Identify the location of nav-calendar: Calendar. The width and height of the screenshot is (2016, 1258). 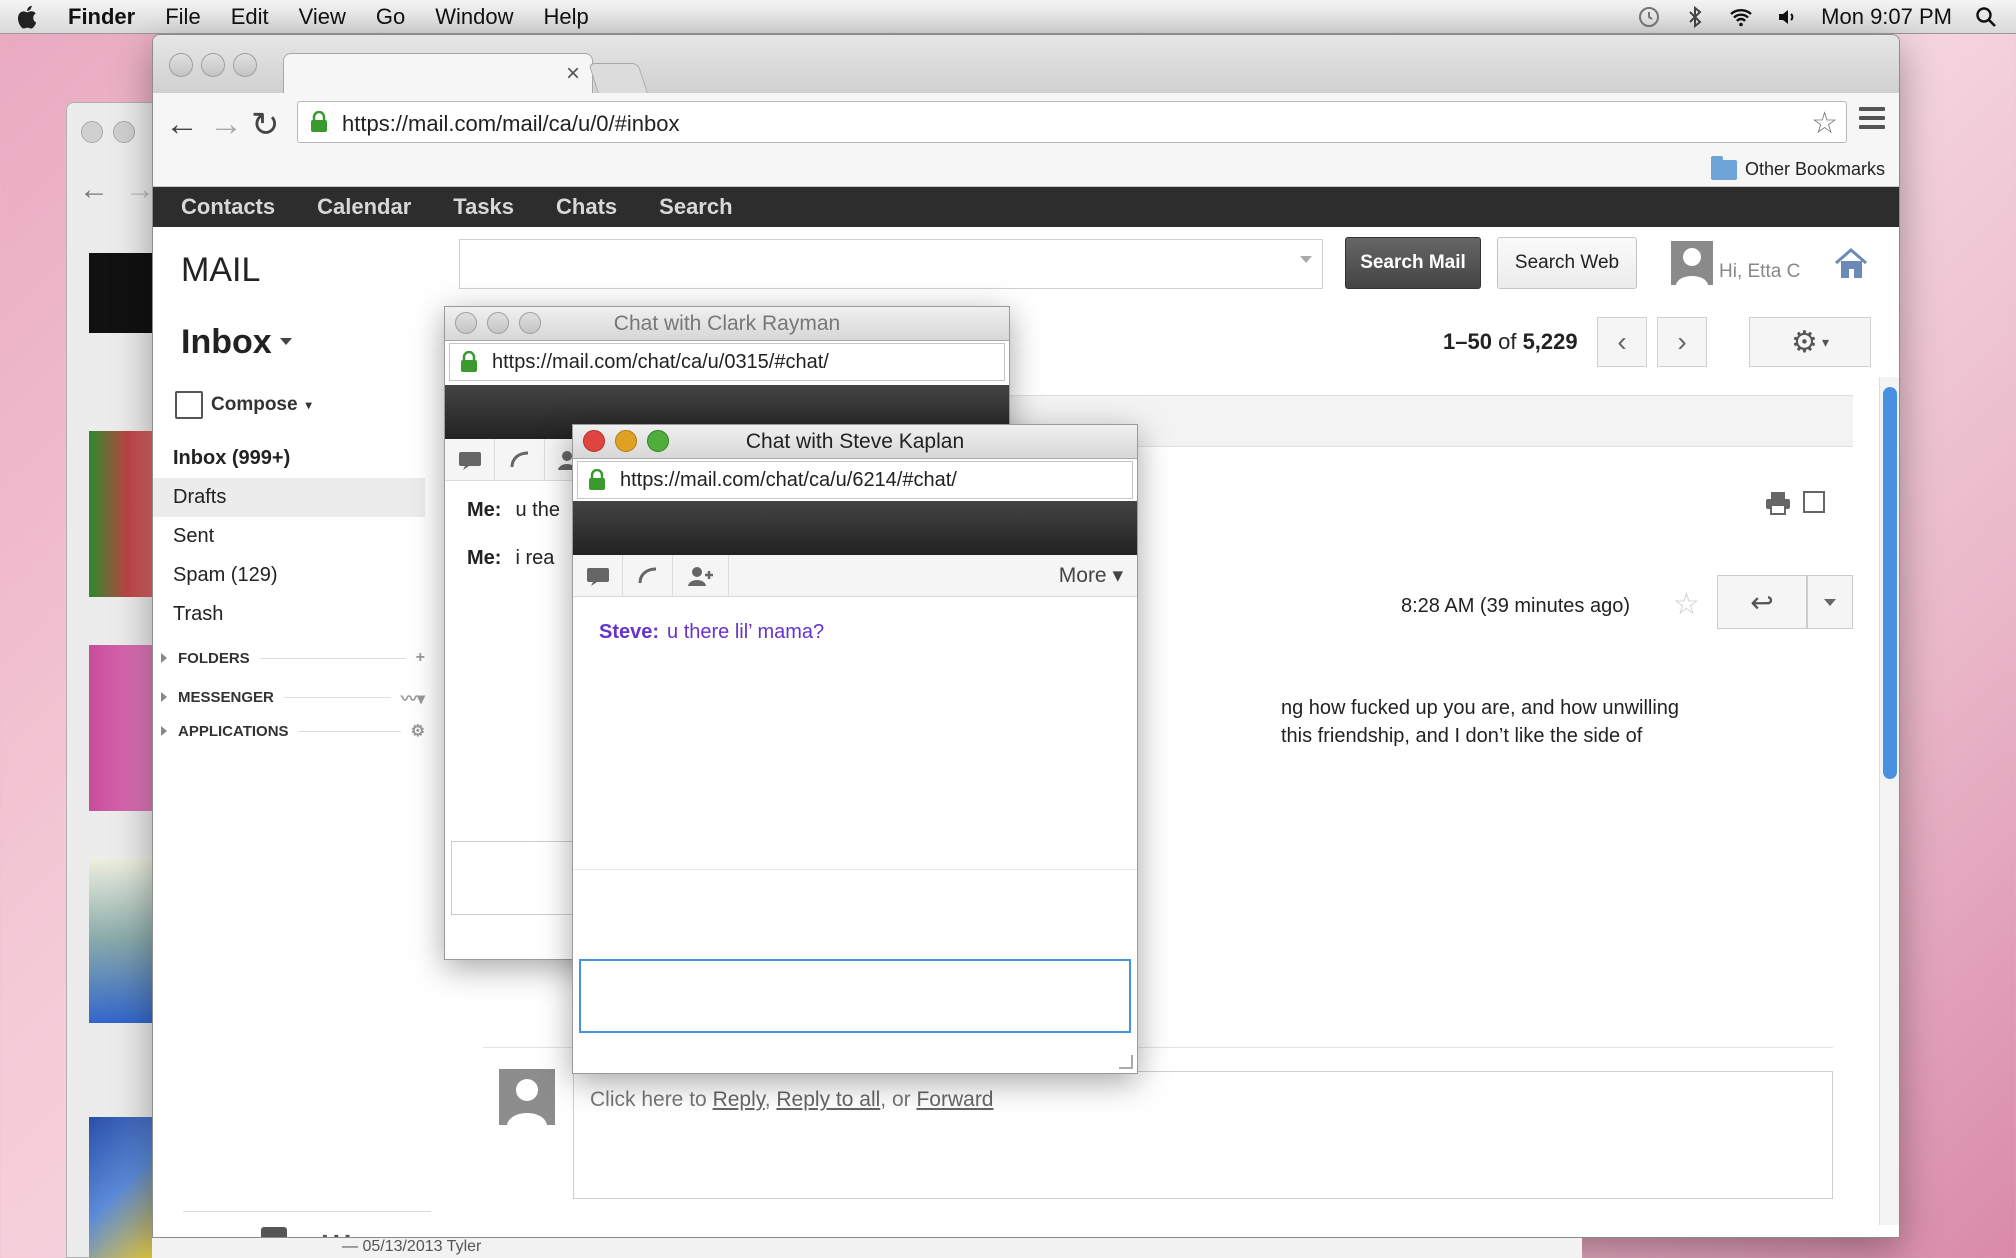
(364, 207).